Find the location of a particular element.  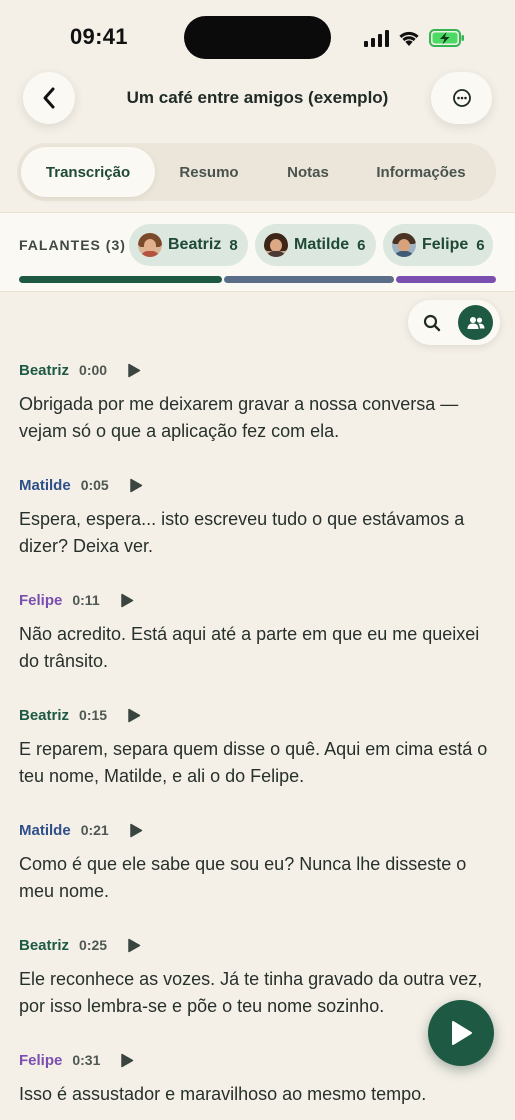

chevron-left-icon is located at coordinates (49, 98).